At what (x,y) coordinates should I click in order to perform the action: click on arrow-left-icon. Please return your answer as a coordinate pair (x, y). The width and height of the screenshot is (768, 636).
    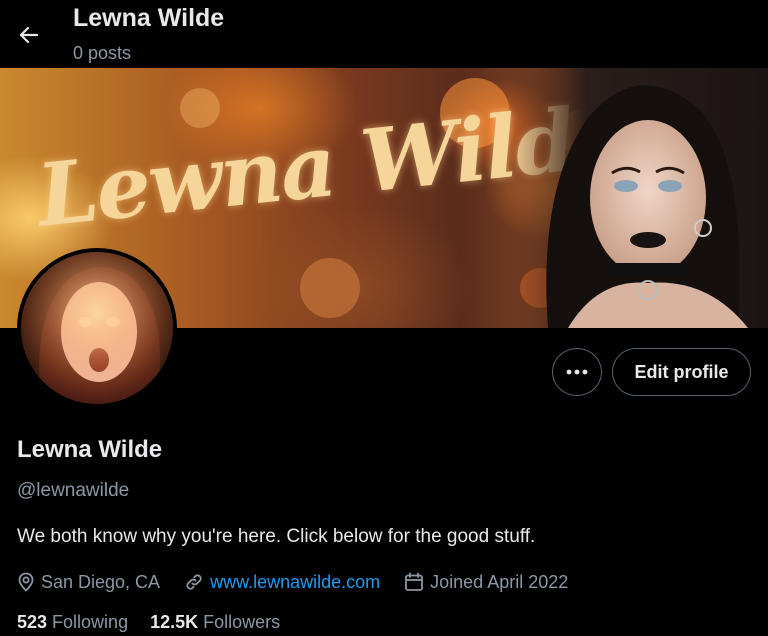
    Looking at the image, I should click on (29, 35).